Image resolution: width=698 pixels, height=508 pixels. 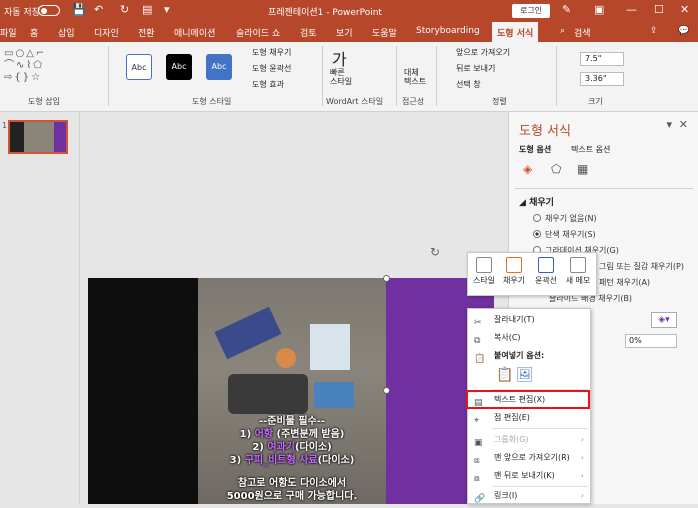 I want to click on tab-file: 파일, so click(x=8, y=32).